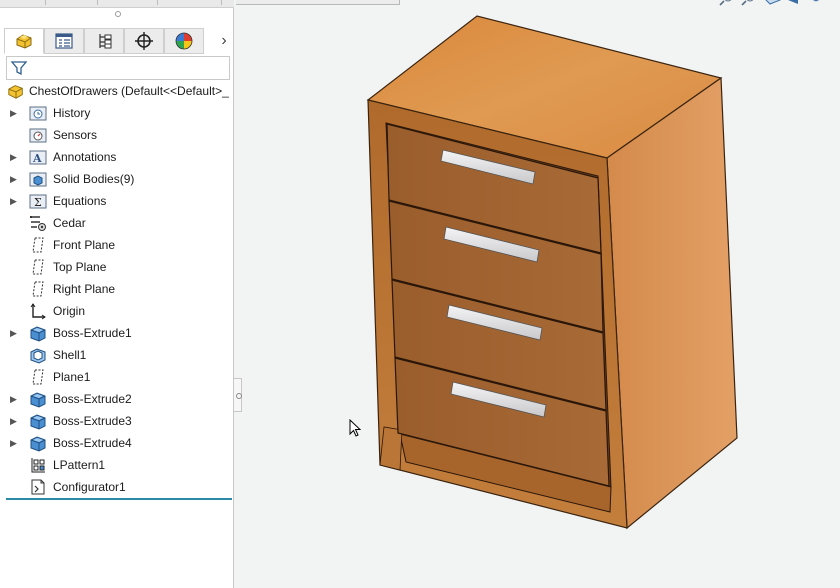 The height and width of the screenshot is (588, 840). I want to click on mouse-pointer-icon, so click(355, 428).